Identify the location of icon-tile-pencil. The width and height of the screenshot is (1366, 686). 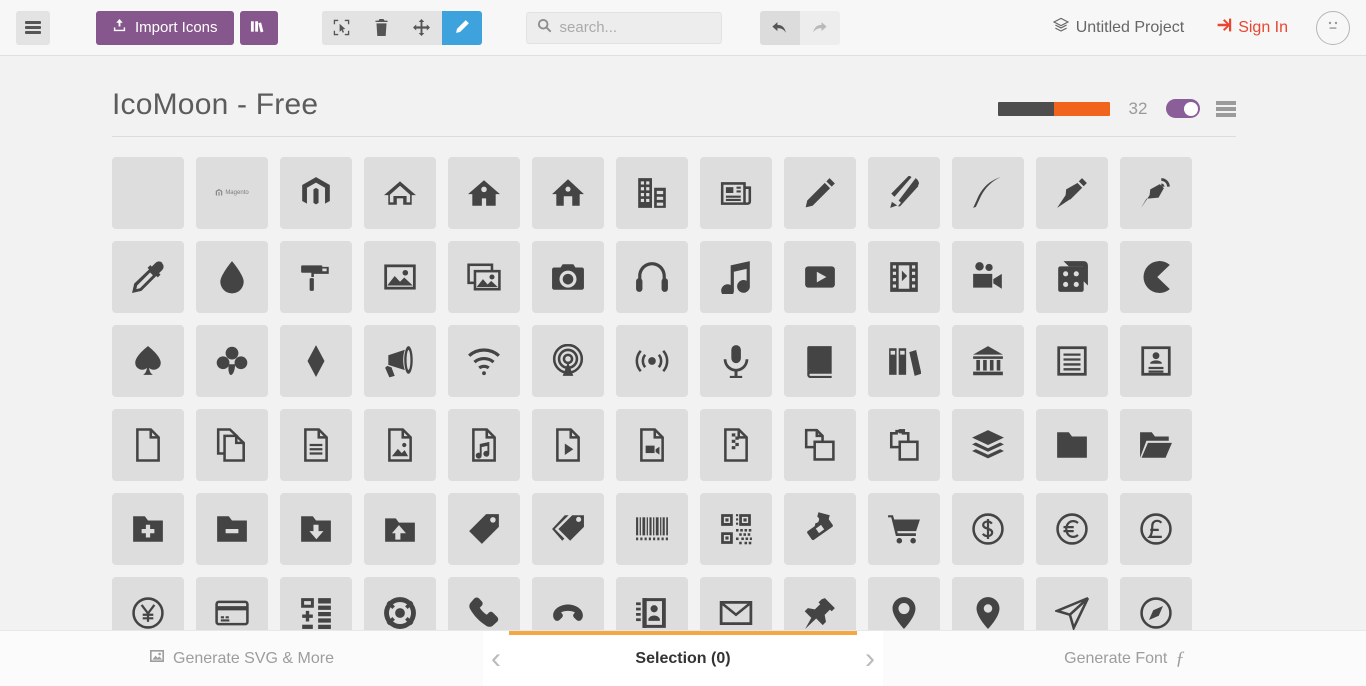
(820, 193).